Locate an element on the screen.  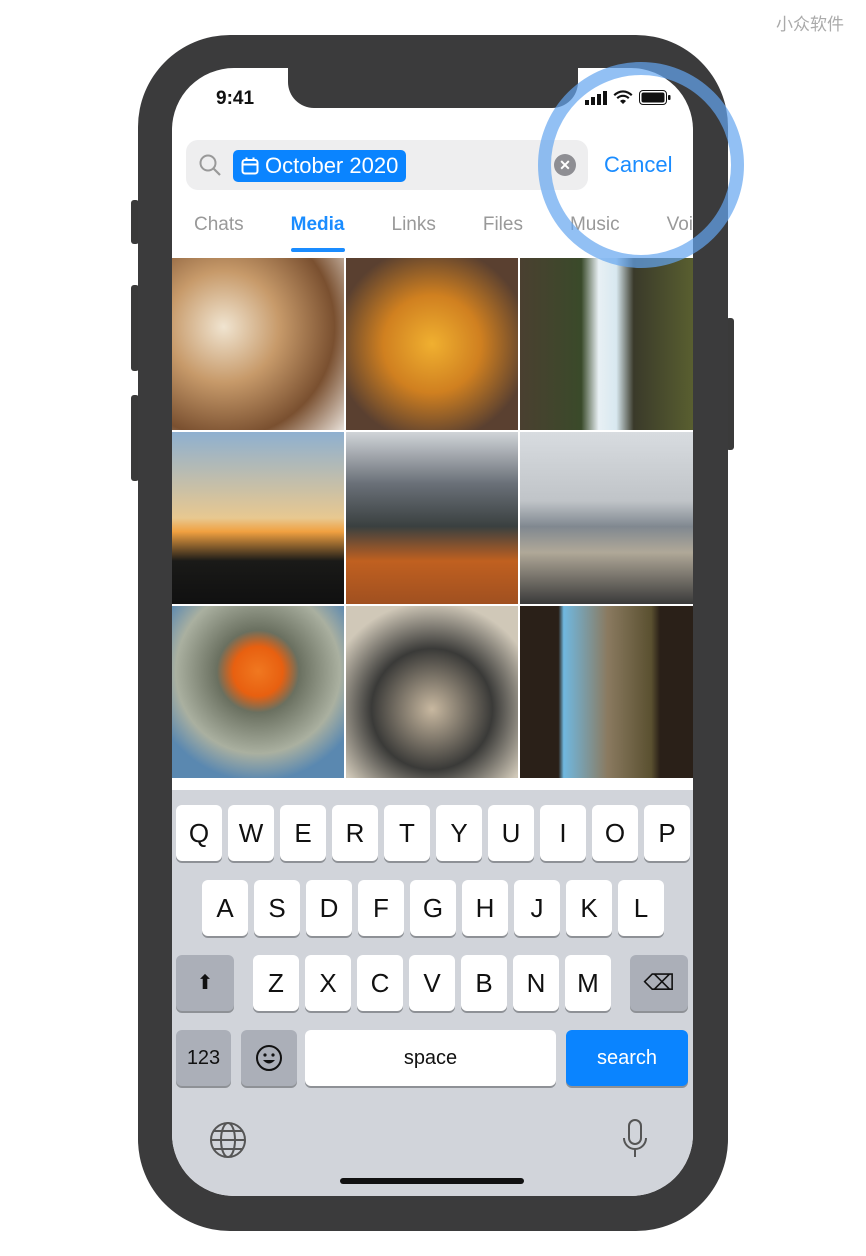
key-n: N is located at coordinates (536, 983).